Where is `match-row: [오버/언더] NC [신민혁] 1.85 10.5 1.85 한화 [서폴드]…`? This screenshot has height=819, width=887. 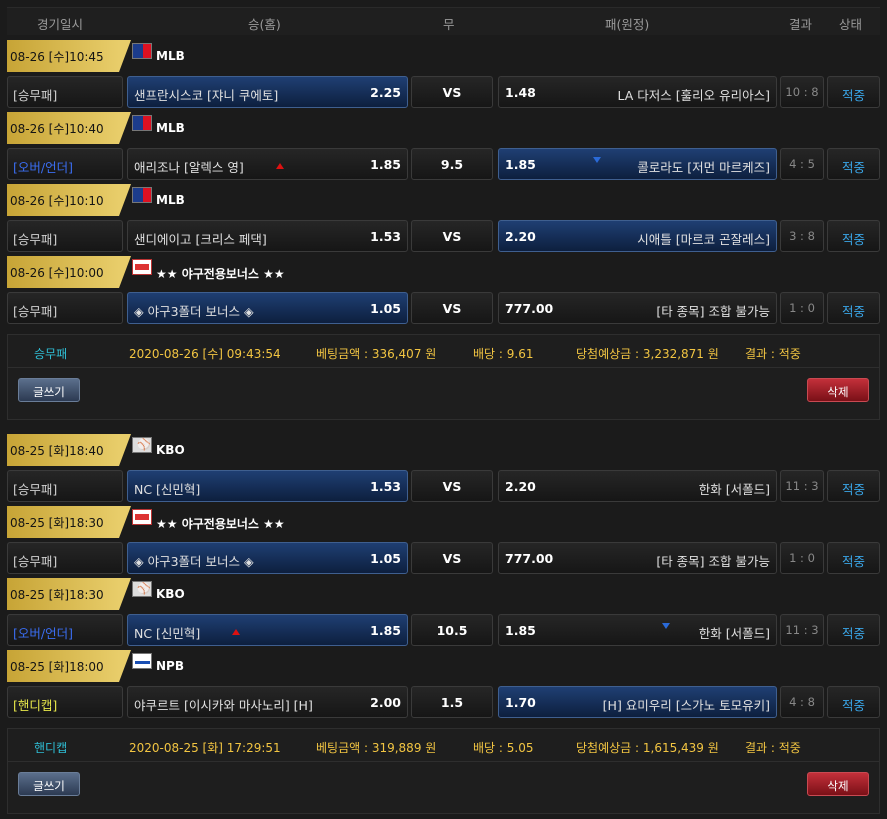 match-row: [오버/언더] NC [신민혁] 1.85 10.5 1.85 한화 [서폴드]… is located at coordinates (443, 630).